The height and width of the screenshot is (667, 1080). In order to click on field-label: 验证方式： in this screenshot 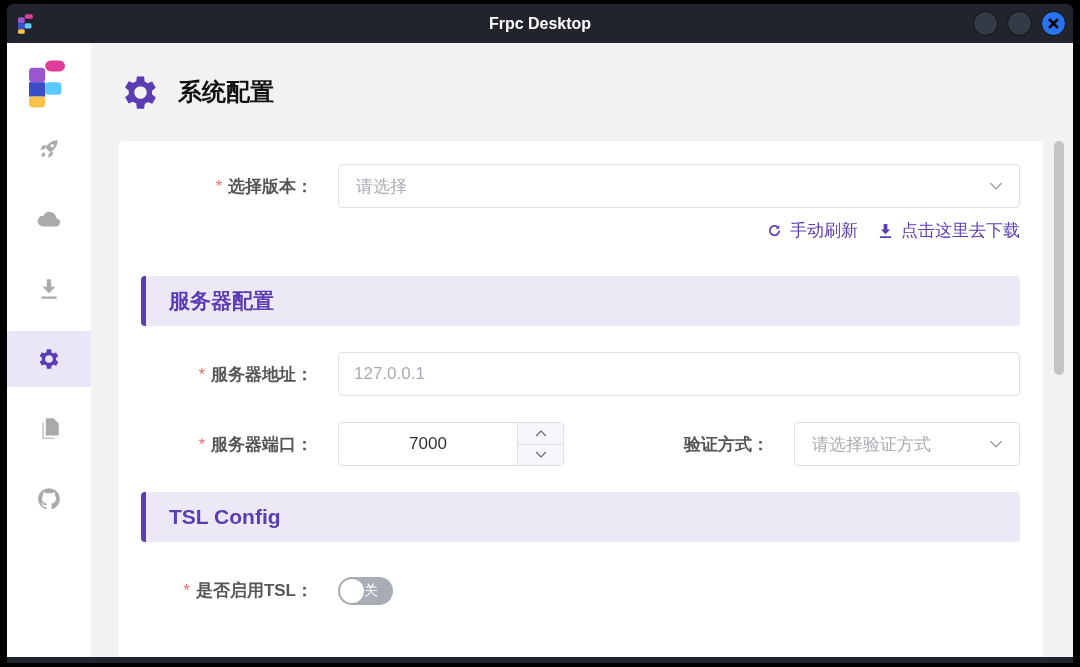, I will do `click(725, 444)`.